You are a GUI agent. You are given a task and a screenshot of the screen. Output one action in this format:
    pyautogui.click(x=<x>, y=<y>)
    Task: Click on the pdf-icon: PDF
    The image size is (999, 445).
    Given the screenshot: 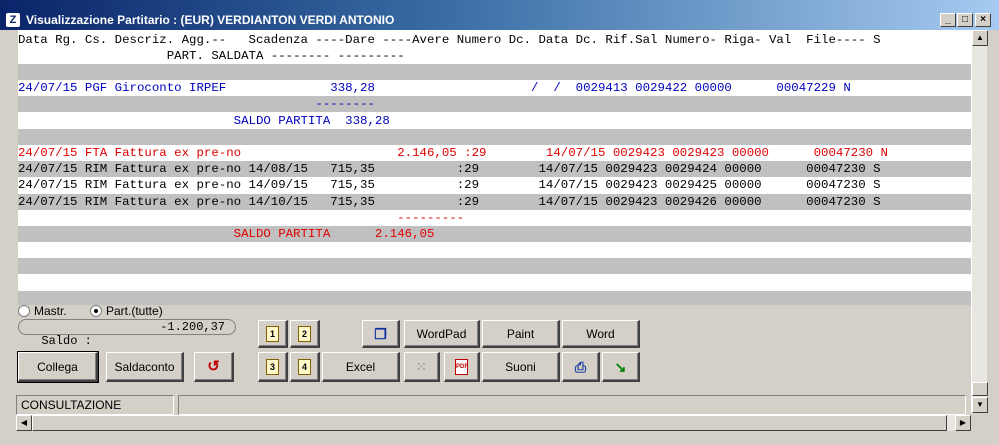 What is the action you would take?
    pyautogui.click(x=461, y=366)
    